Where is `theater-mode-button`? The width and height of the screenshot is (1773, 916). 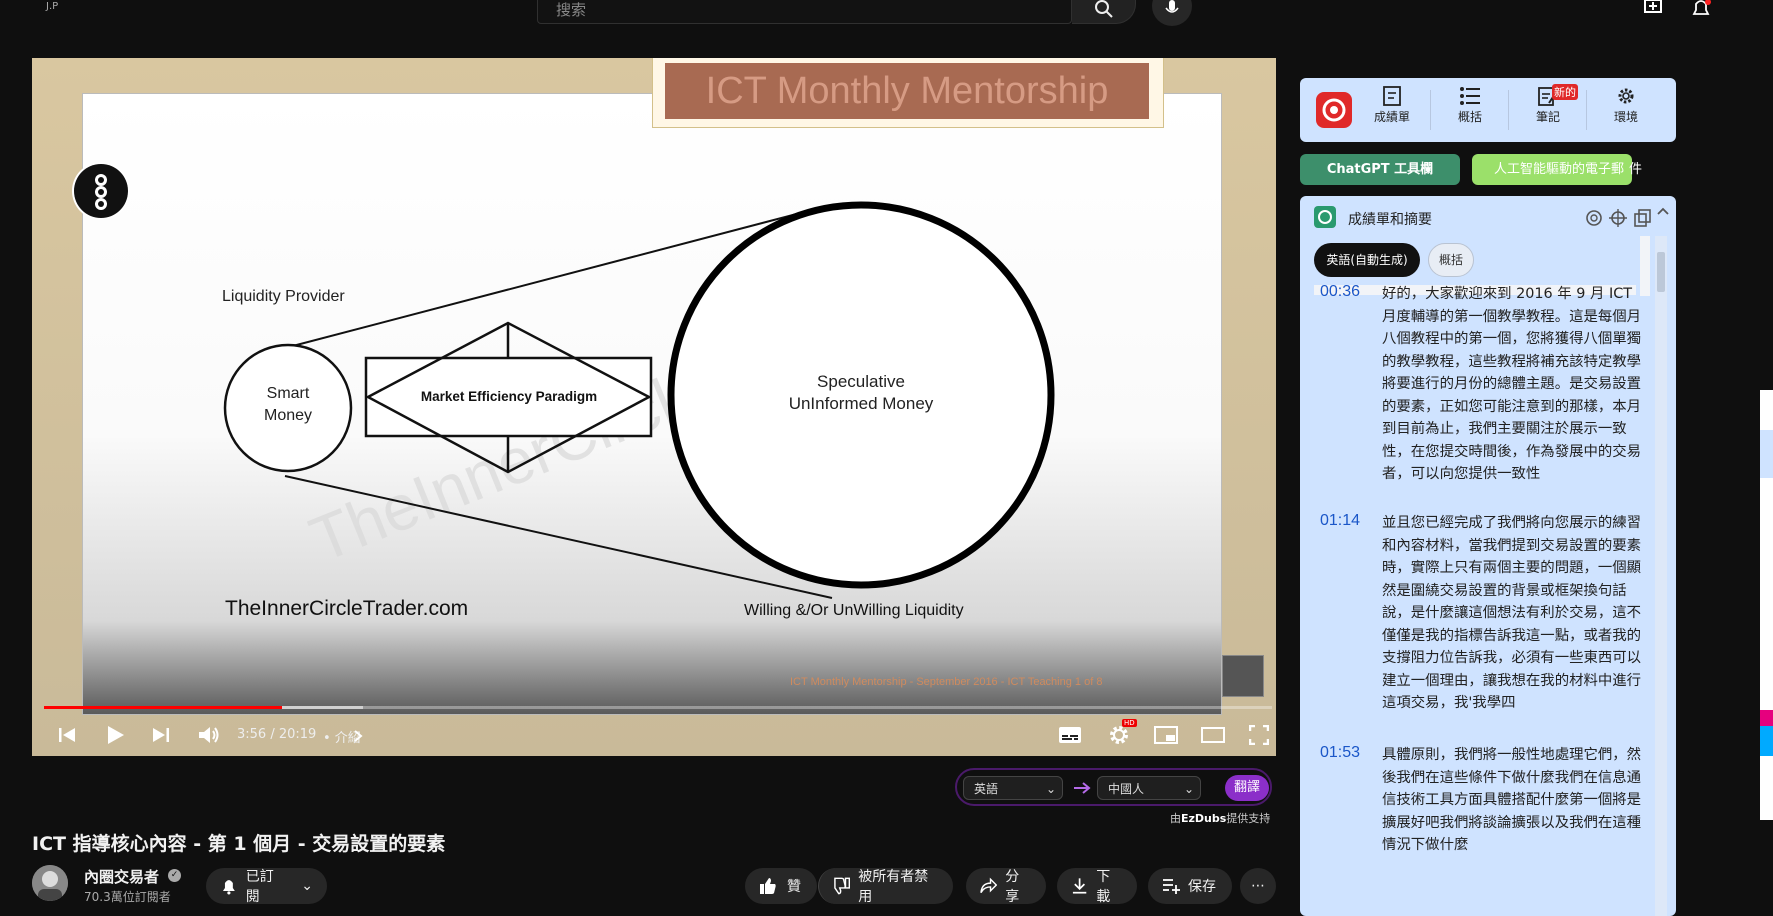 theater-mode-button is located at coordinates (1213, 735).